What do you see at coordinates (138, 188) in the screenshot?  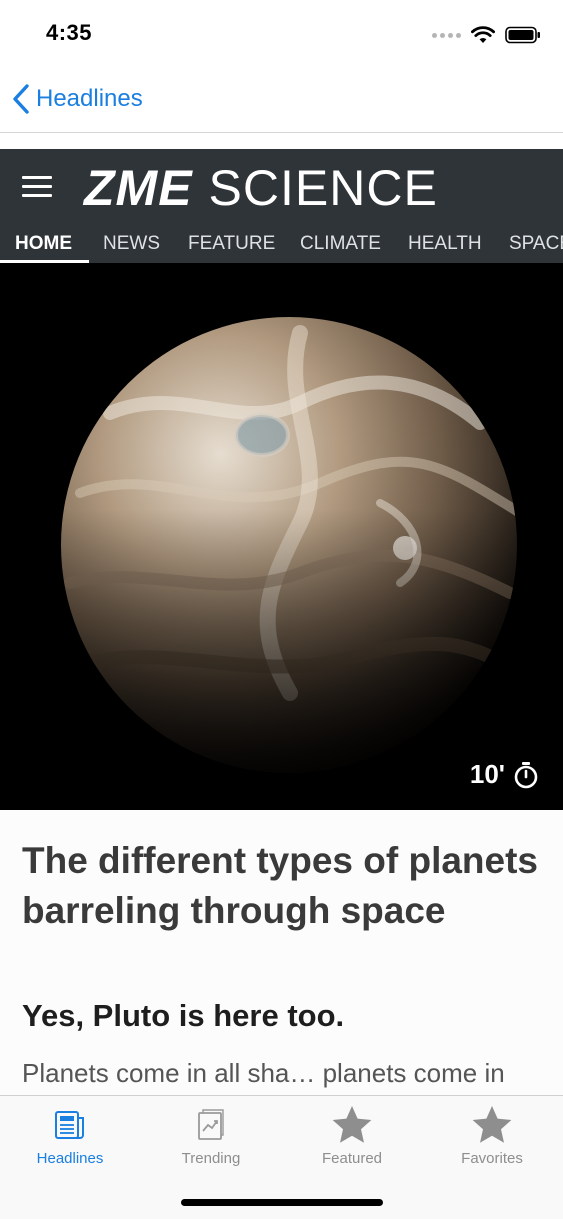 I see `logo-zme: ZME` at bounding box center [138, 188].